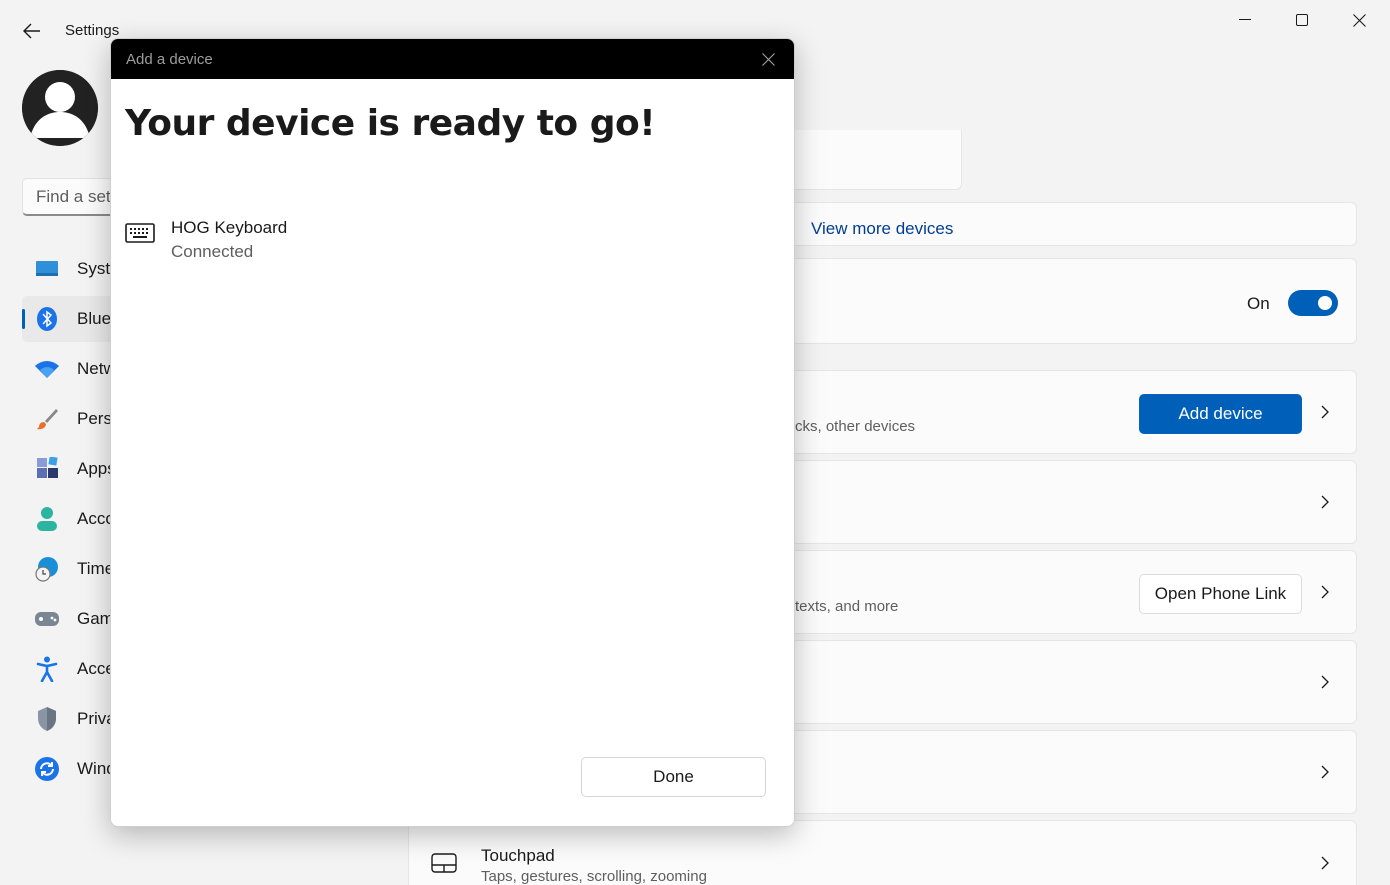  Describe the element at coordinates (92, 30) in the screenshot. I see `app-title: Settings` at that location.